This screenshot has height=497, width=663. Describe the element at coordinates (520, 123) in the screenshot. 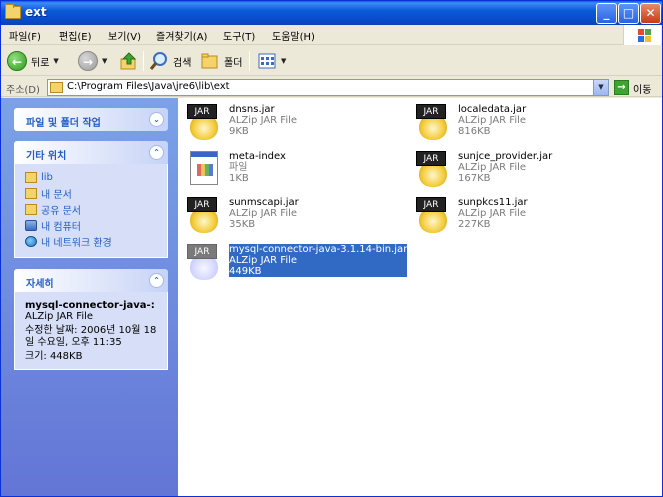

I see `file-item: JAR localedata.jar ALZip JAR File 816KB` at that location.